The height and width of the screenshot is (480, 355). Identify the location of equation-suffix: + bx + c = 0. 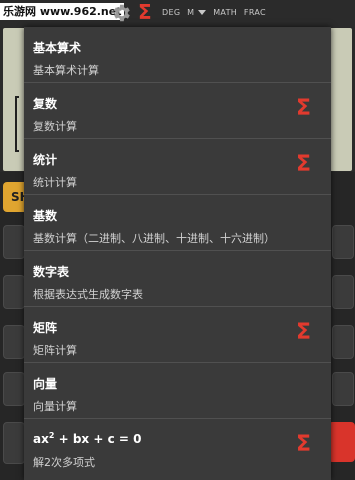
(98, 439).